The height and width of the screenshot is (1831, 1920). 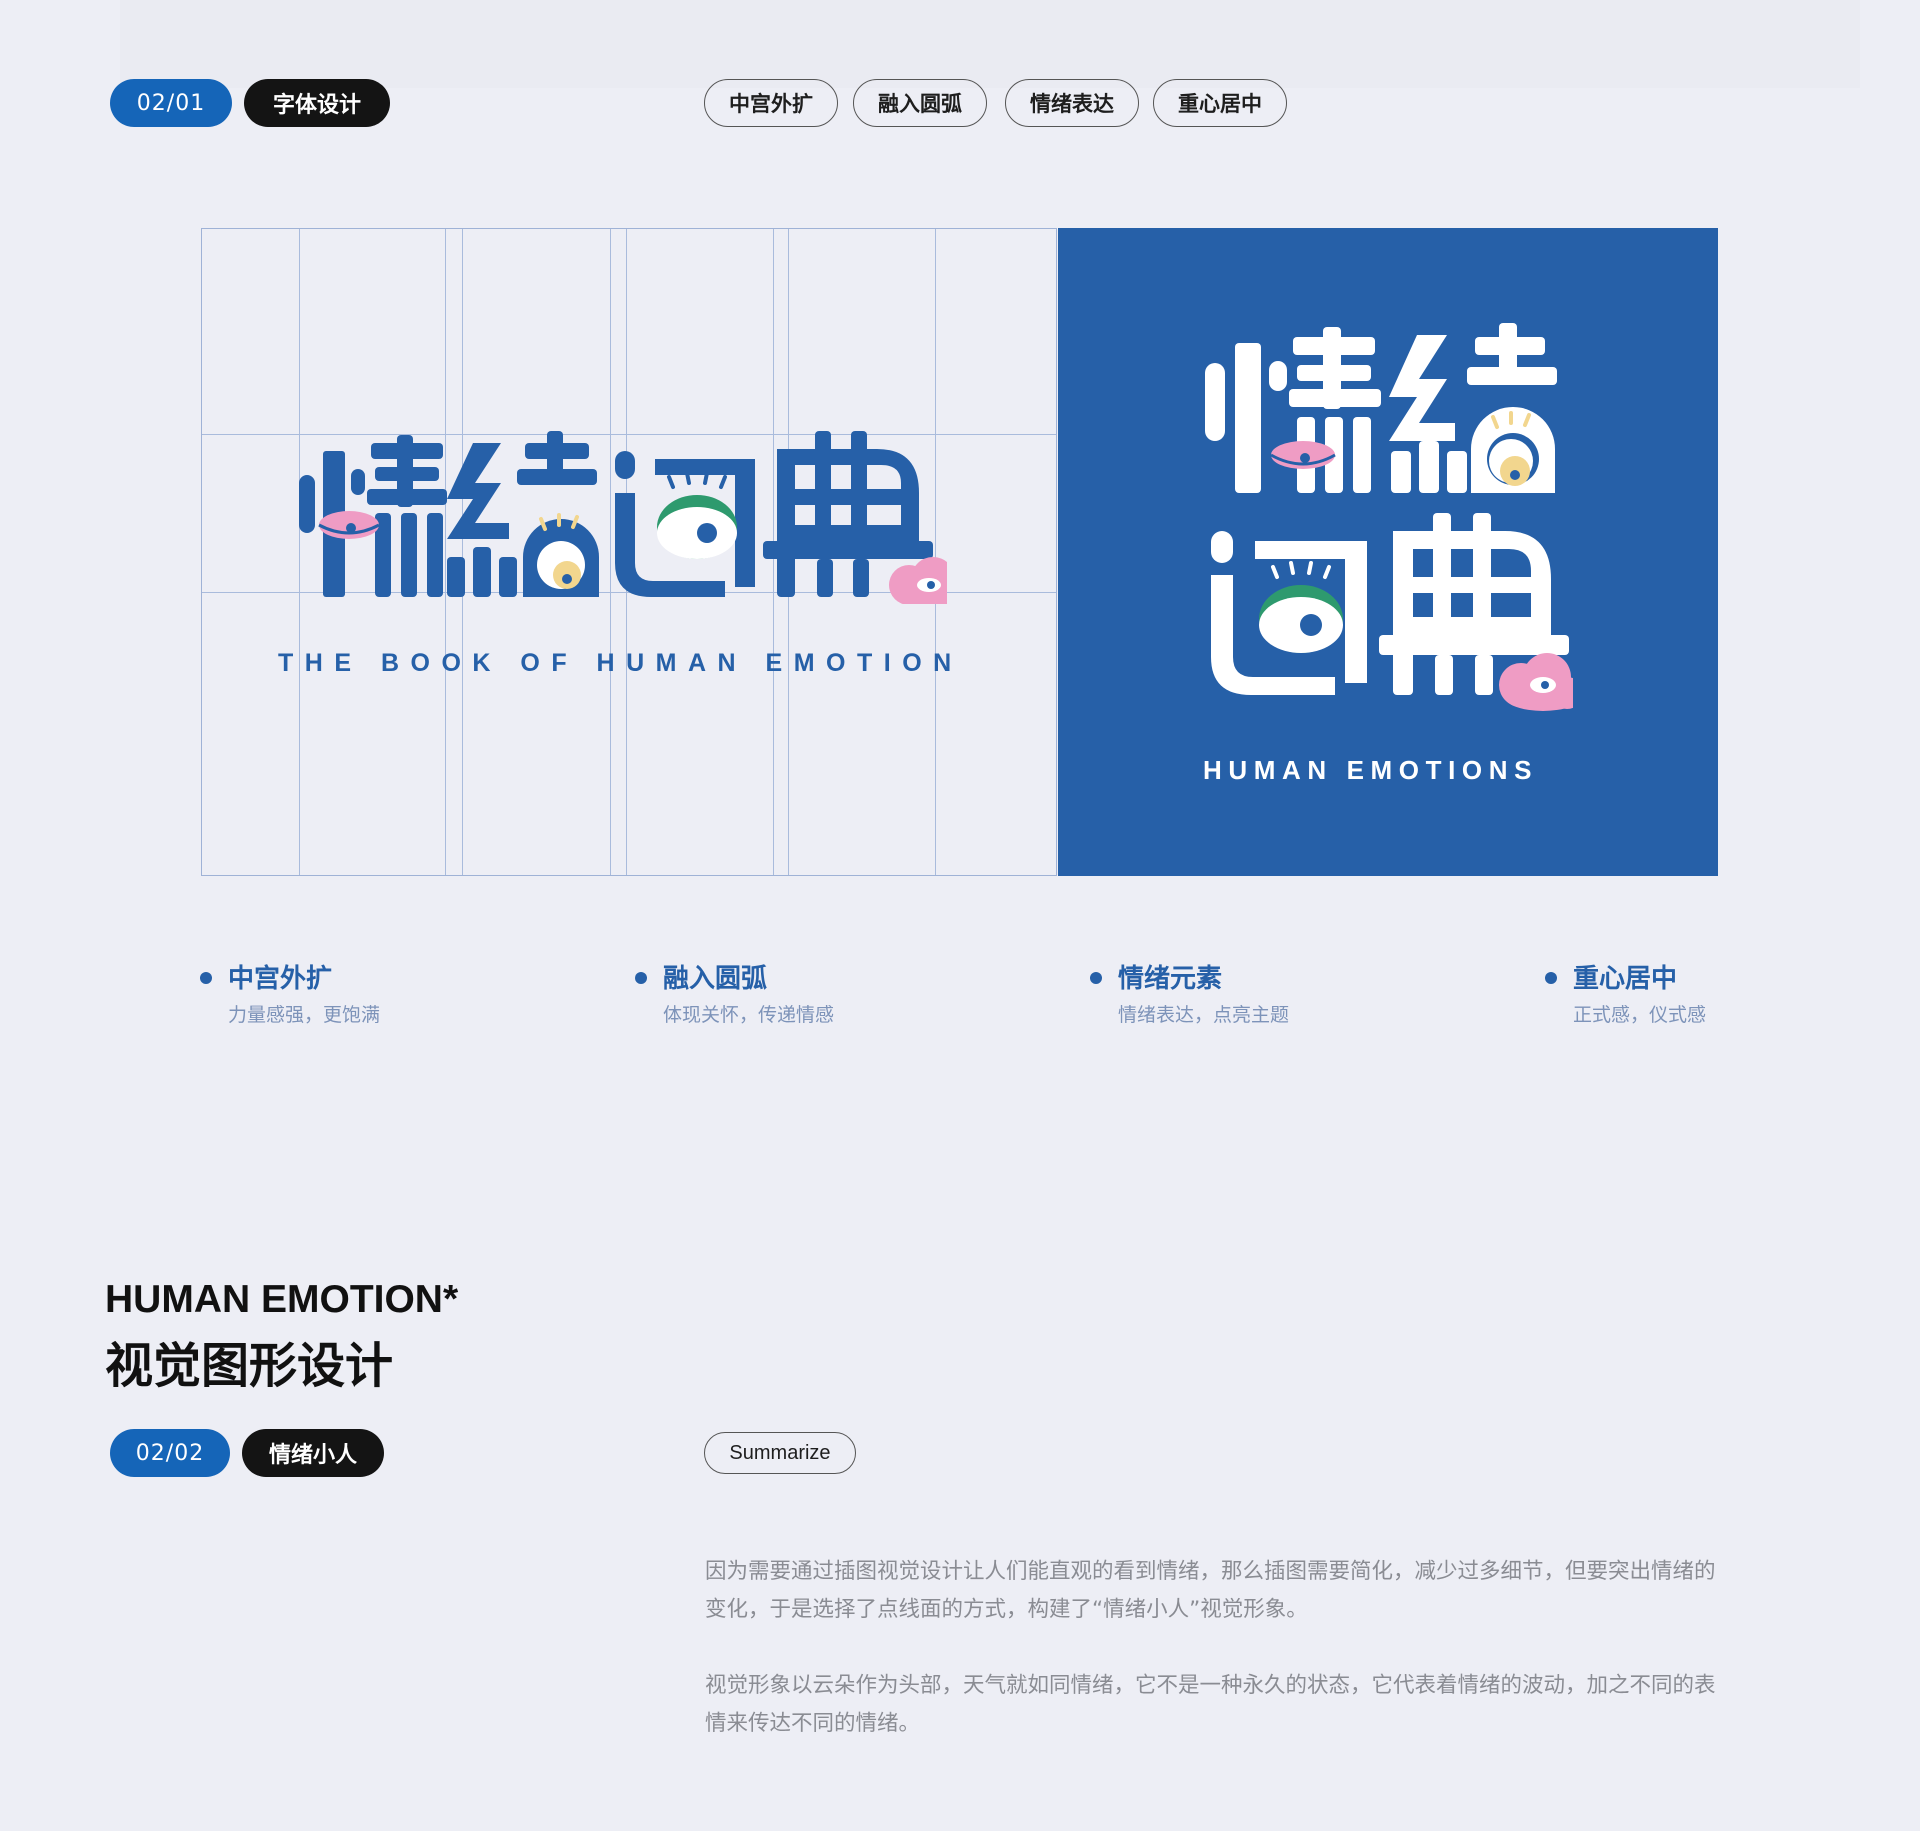 What do you see at coordinates (1170, 979) in the screenshot?
I see `feature-title: 情绪元素` at bounding box center [1170, 979].